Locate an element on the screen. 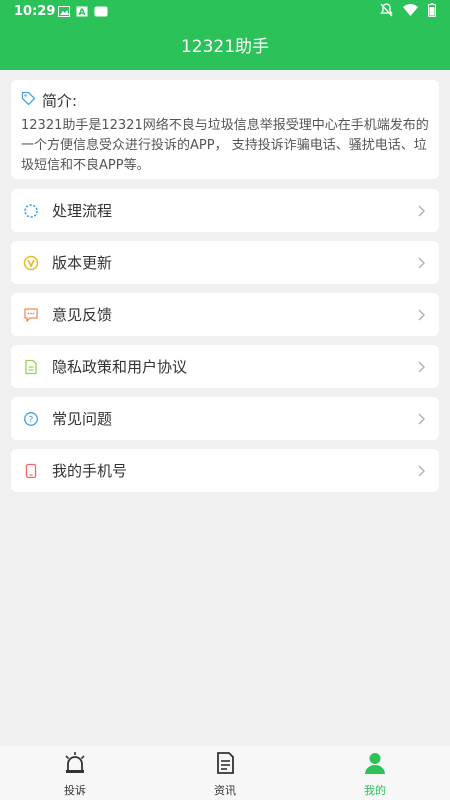  user-icon is located at coordinates (375, 765).